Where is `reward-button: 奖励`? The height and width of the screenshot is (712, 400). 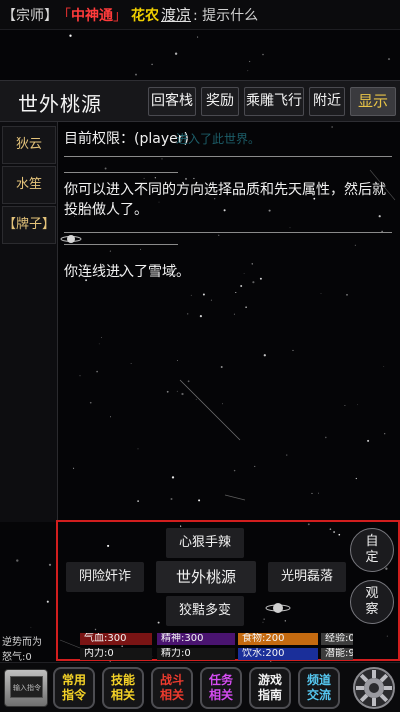 reward-button: 奖励 is located at coordinates (220, 101).